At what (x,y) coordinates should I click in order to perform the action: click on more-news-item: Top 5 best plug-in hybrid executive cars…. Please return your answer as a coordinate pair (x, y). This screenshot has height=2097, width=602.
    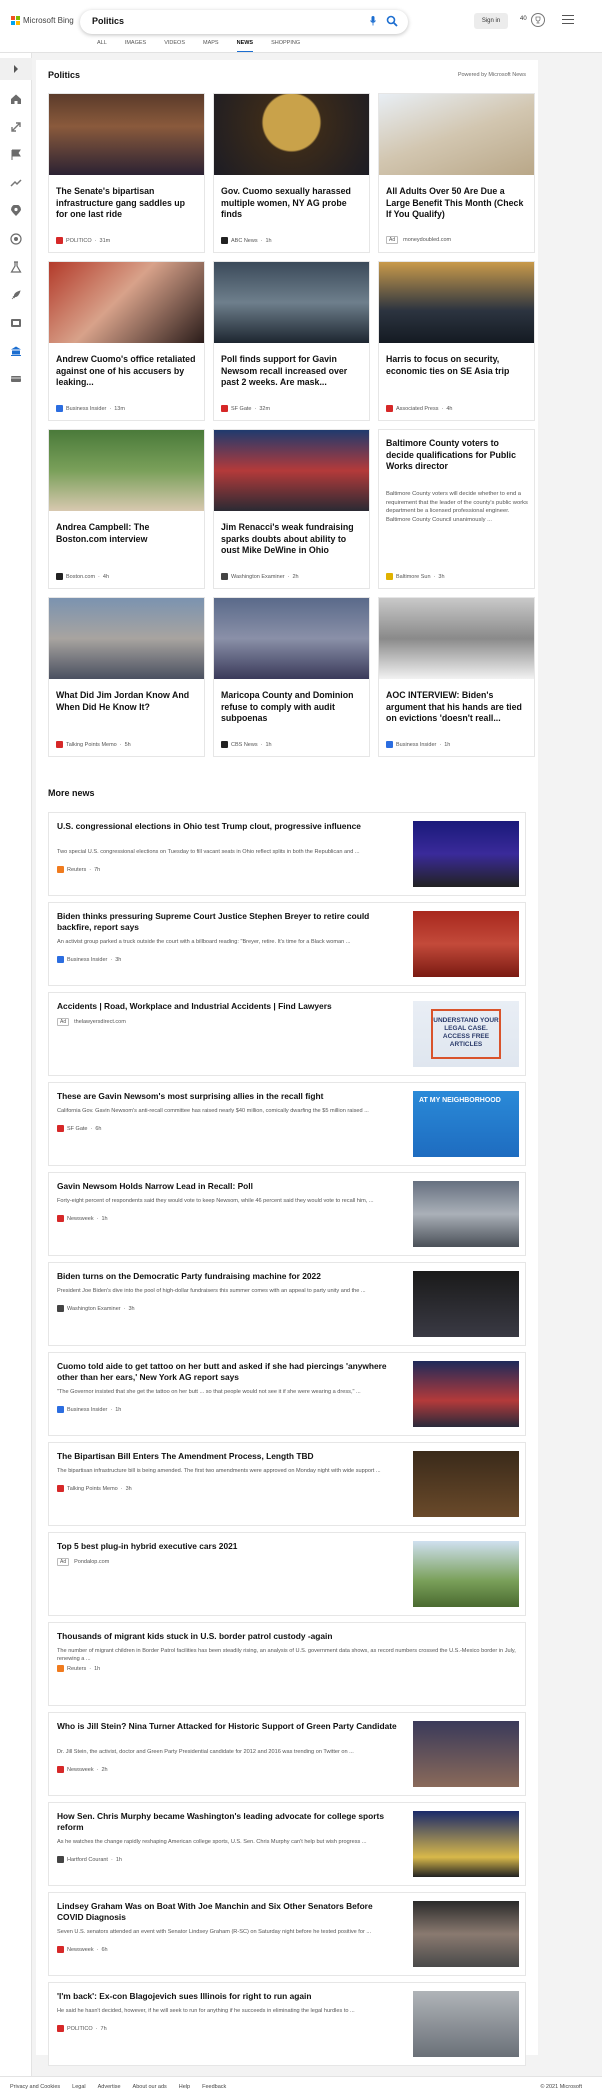
    Looking at the image, I should click on (287, 1574).